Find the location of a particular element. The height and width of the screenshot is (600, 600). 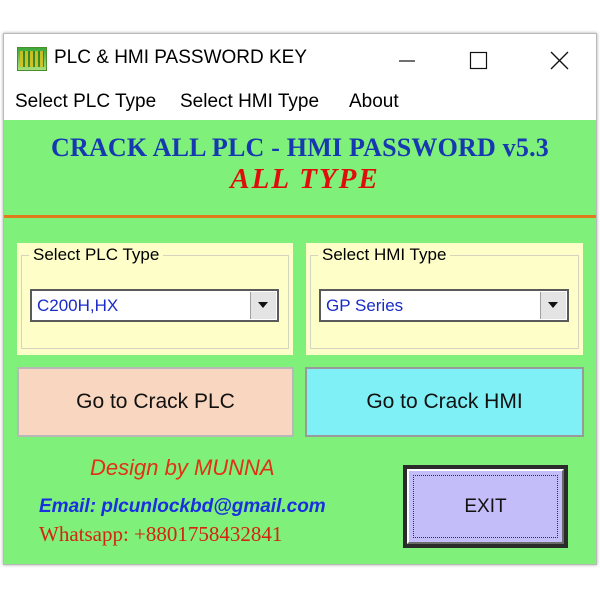

menu-bar: Select PLC Type Select HMI Type About is located at coordinates (300, 103).